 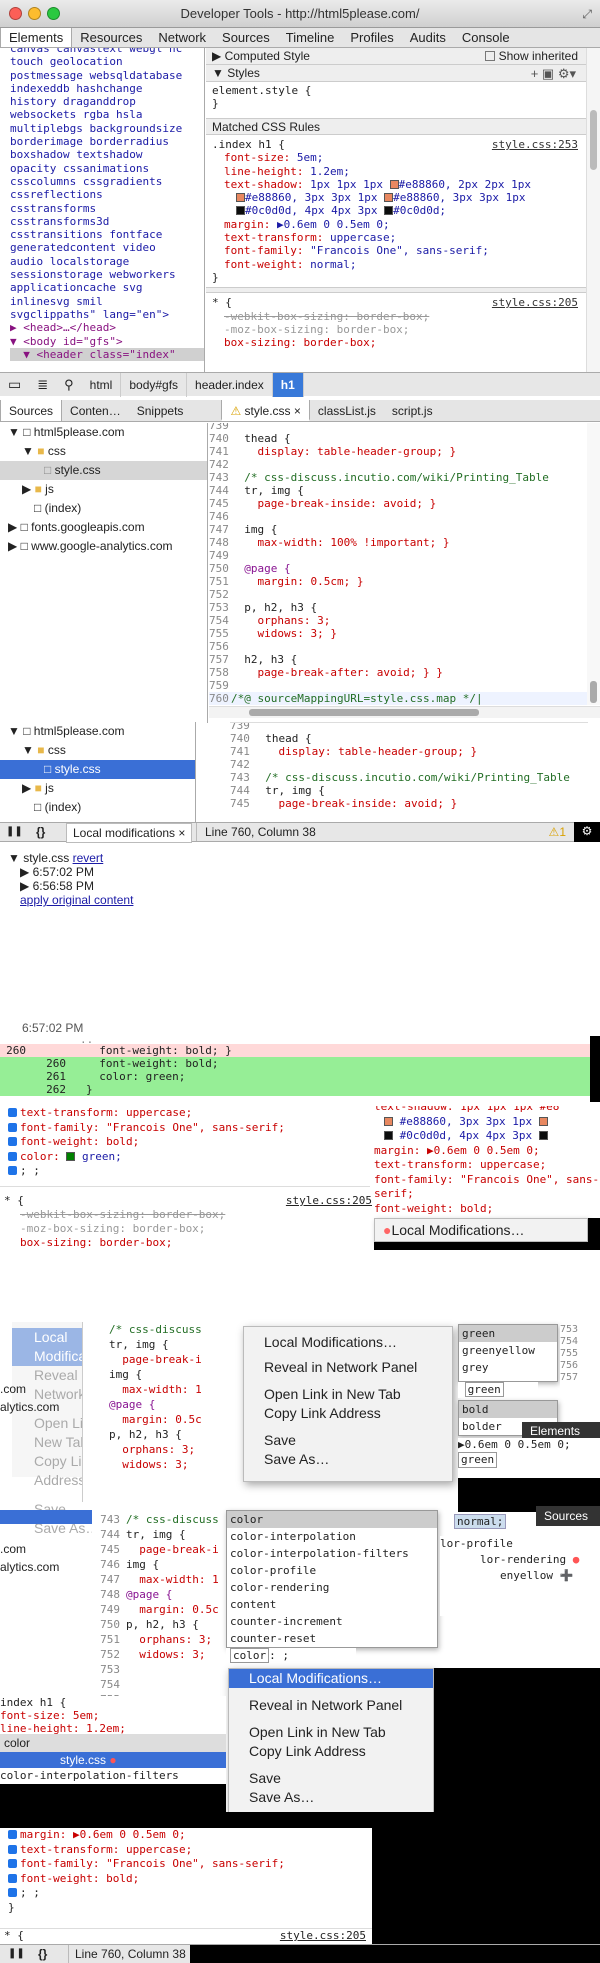 I want to click on tab-resources: Resources, so click(x=111, y=37).